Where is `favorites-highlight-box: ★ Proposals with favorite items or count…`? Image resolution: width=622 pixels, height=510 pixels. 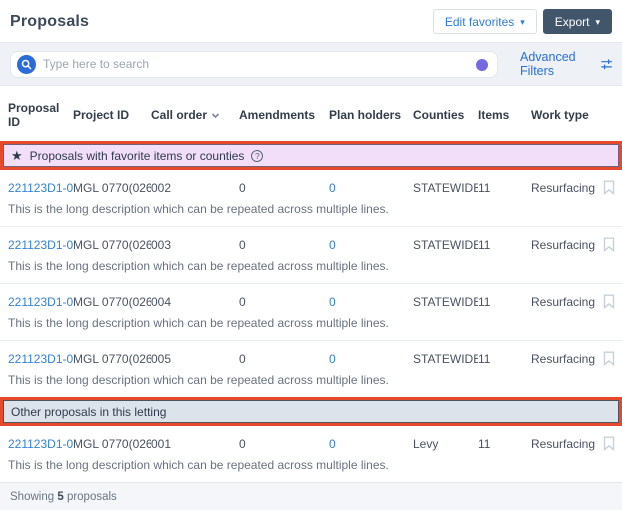 favorites-highlight-box: ★ Proposals with favorite items or count… is located at coordinates (311, 155).